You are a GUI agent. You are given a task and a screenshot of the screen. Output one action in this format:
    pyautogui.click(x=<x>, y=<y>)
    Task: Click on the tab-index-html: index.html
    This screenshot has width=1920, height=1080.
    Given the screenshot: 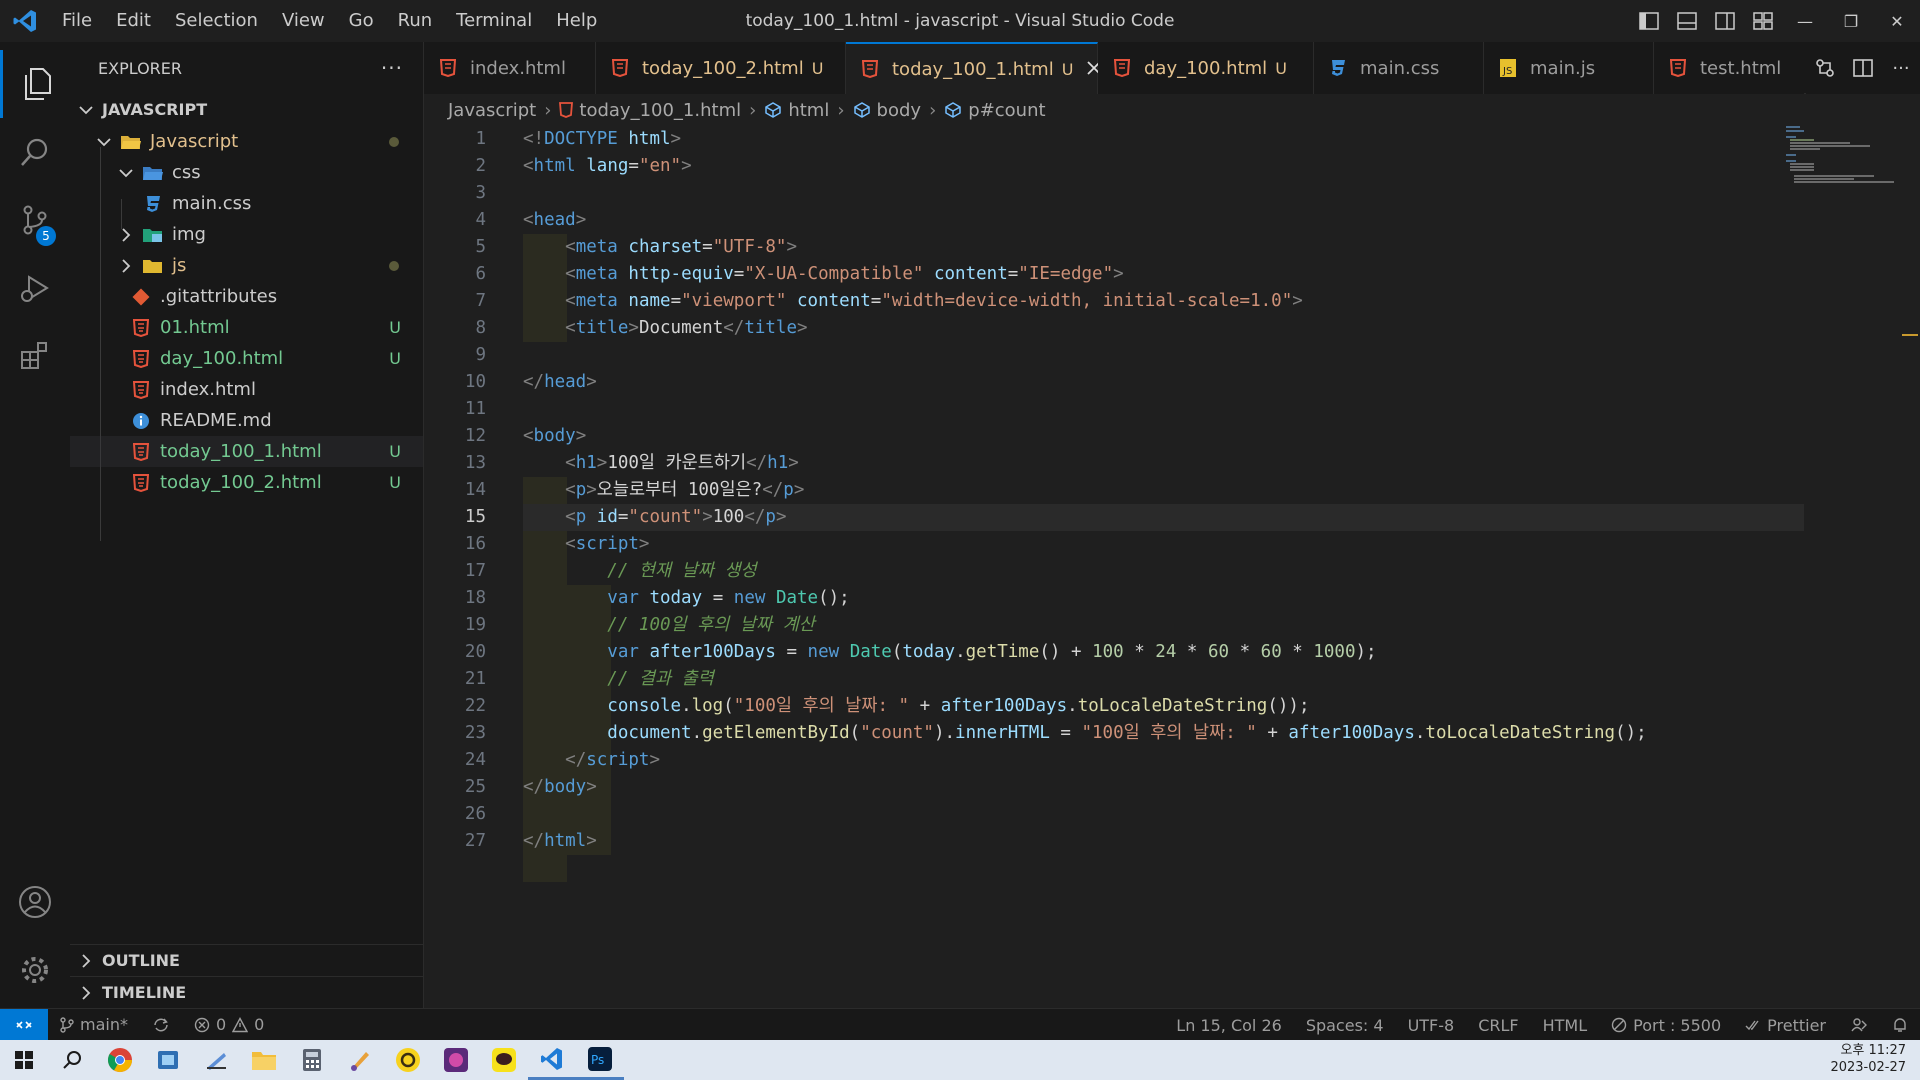 What is the action you would take?
    pyautogui.click(x=510, y=68)
    